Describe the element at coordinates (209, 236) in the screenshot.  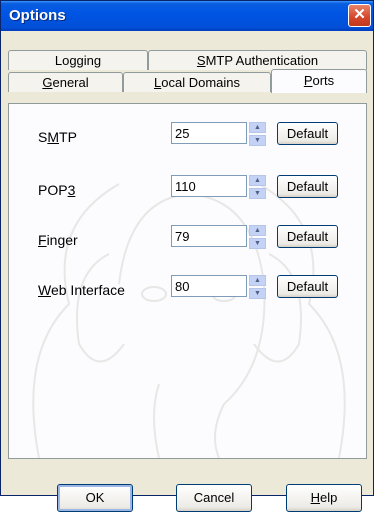
I see `finger-port-input` at that location.